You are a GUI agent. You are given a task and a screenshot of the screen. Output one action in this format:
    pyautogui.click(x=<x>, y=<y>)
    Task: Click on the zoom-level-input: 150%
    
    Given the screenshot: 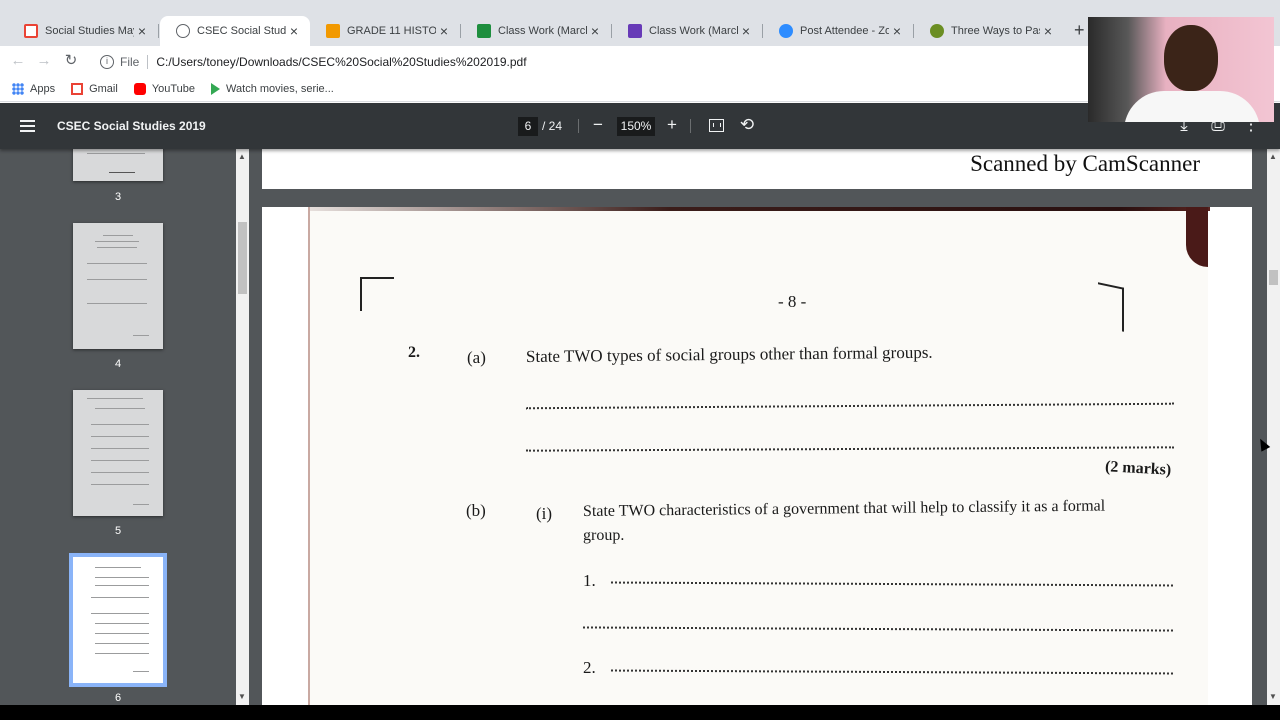 What is the action you would take?
    pyautogui.click(x=636, y=126)
    